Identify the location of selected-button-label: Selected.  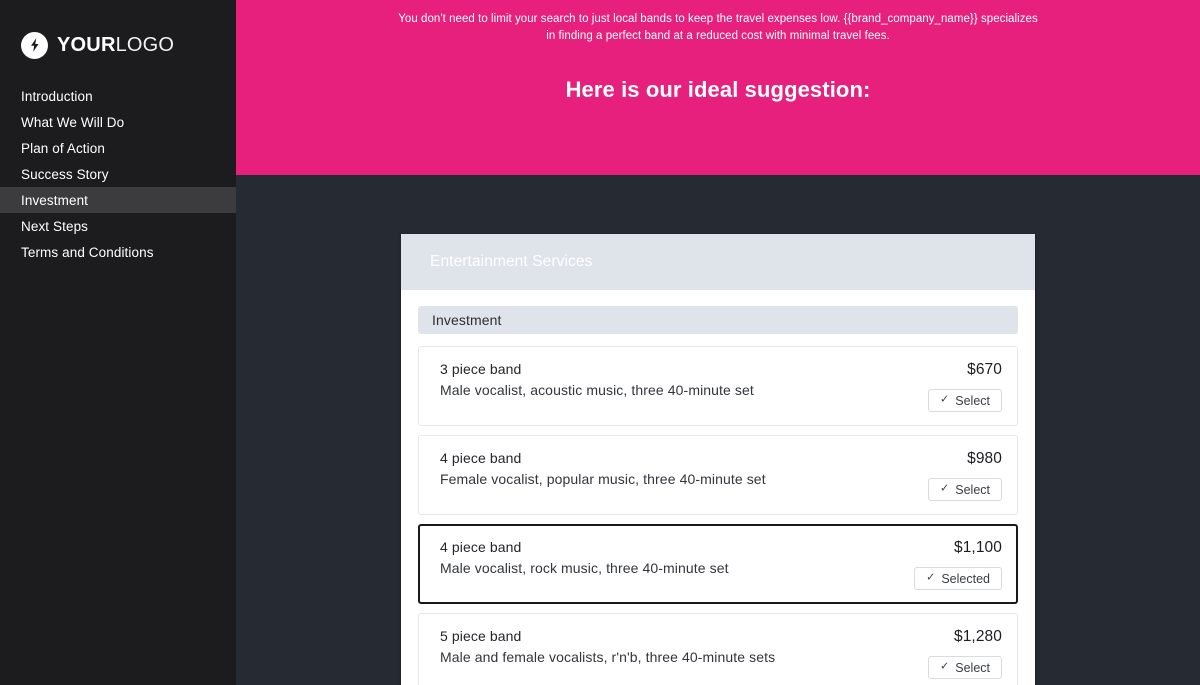
(965, 578).